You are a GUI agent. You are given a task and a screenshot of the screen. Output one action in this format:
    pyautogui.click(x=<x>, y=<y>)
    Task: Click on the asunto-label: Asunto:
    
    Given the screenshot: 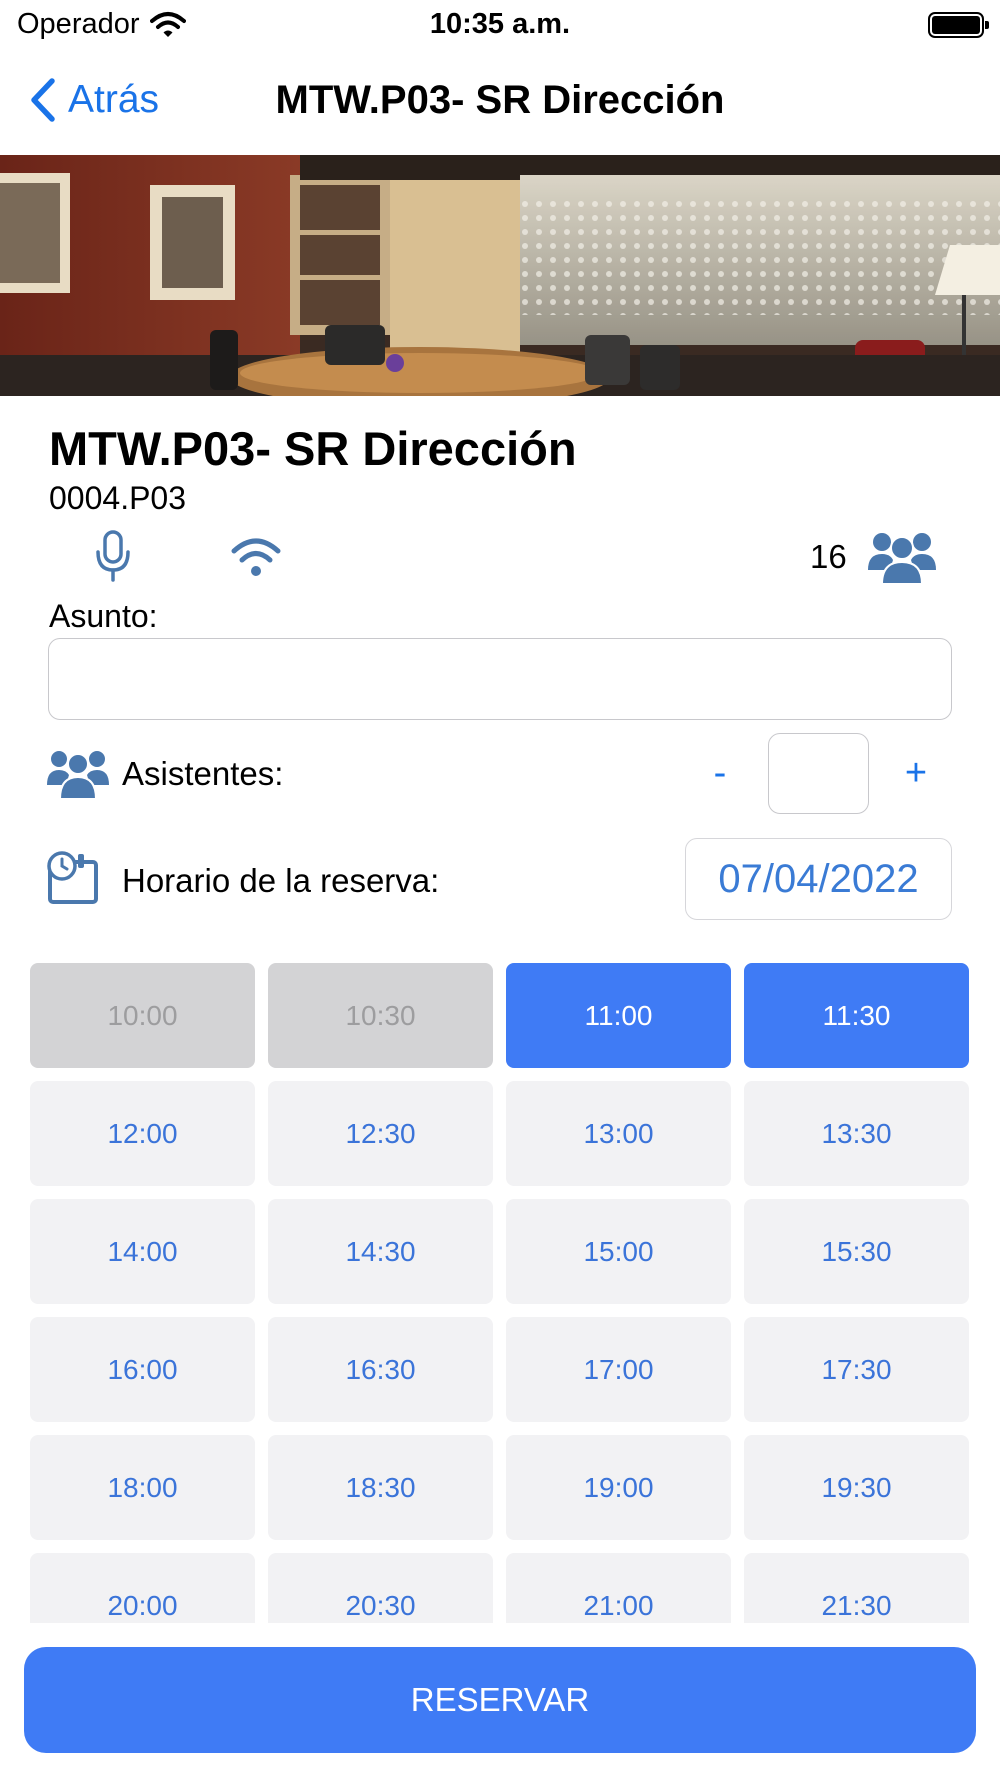 What is the action you would take?
    pyautogui.click(x=103, y=616)
    